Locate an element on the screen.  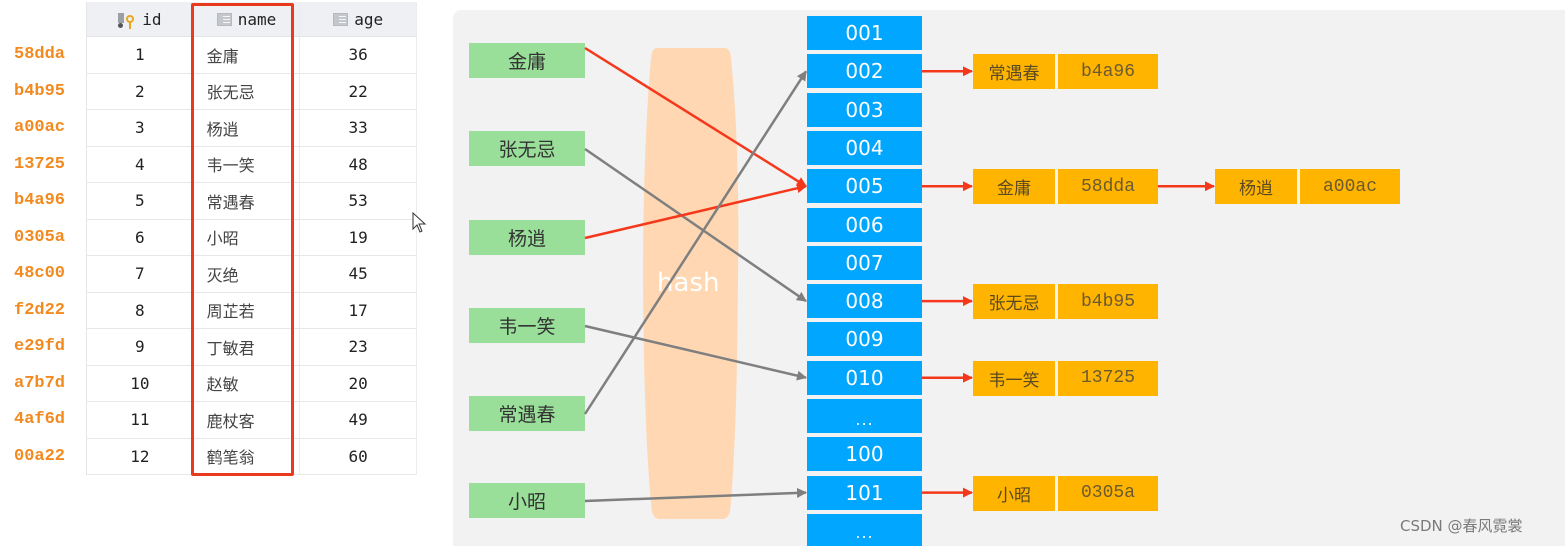
chain-entry-name: 常遇春 is located at coordinates (1014, 72).